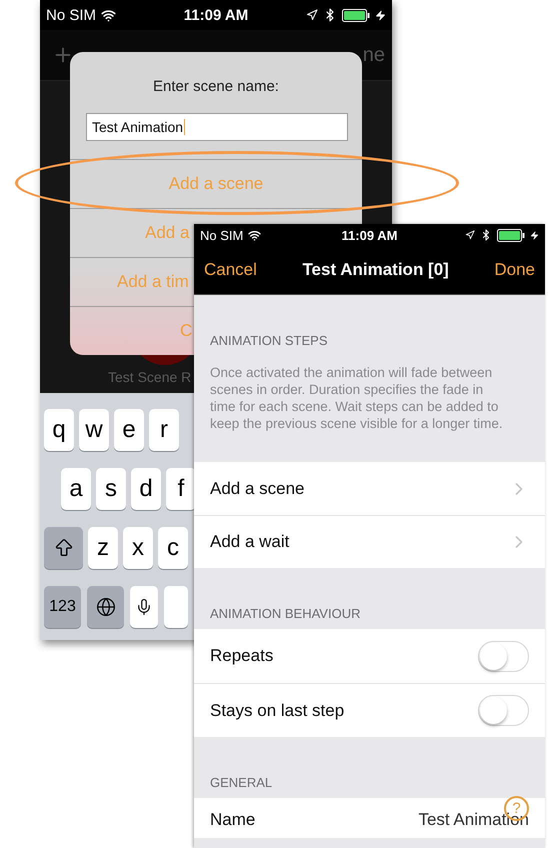  I want to click on microphone-icon, so click(144, 607).